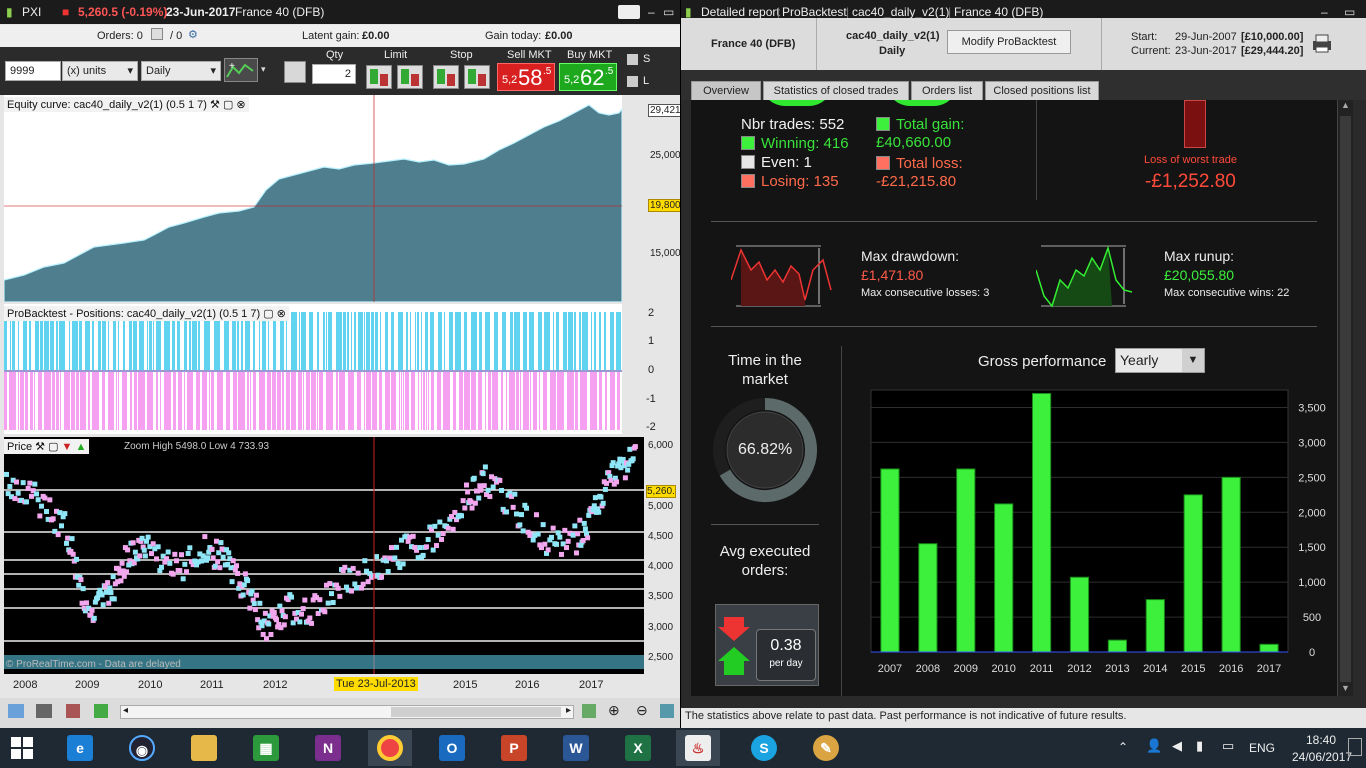  What do you see at coordinates (638, 748) in the screenshot?
I see `taskbar-excel: X` at bounding box center [638, 748].